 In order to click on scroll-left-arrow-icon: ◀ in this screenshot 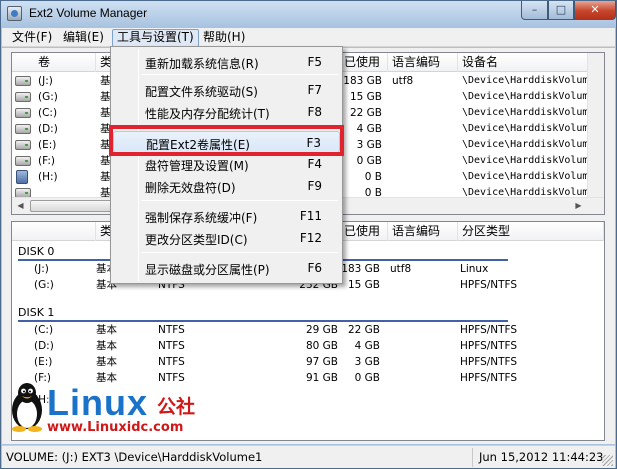, I will do `click(20, 206)`.